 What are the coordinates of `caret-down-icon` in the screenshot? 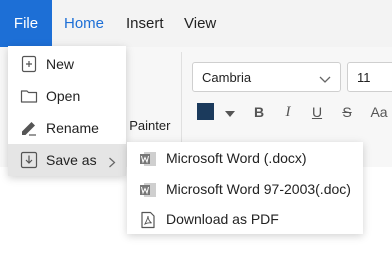 It's located at (230, 114).